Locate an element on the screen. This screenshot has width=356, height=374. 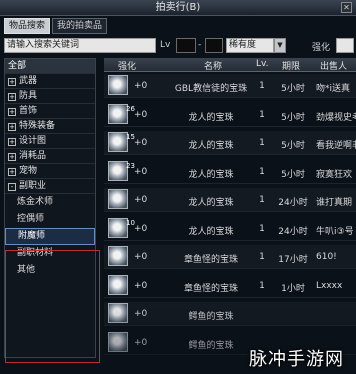
category-weapon: + 武器 is located at coordinates (50, 81).